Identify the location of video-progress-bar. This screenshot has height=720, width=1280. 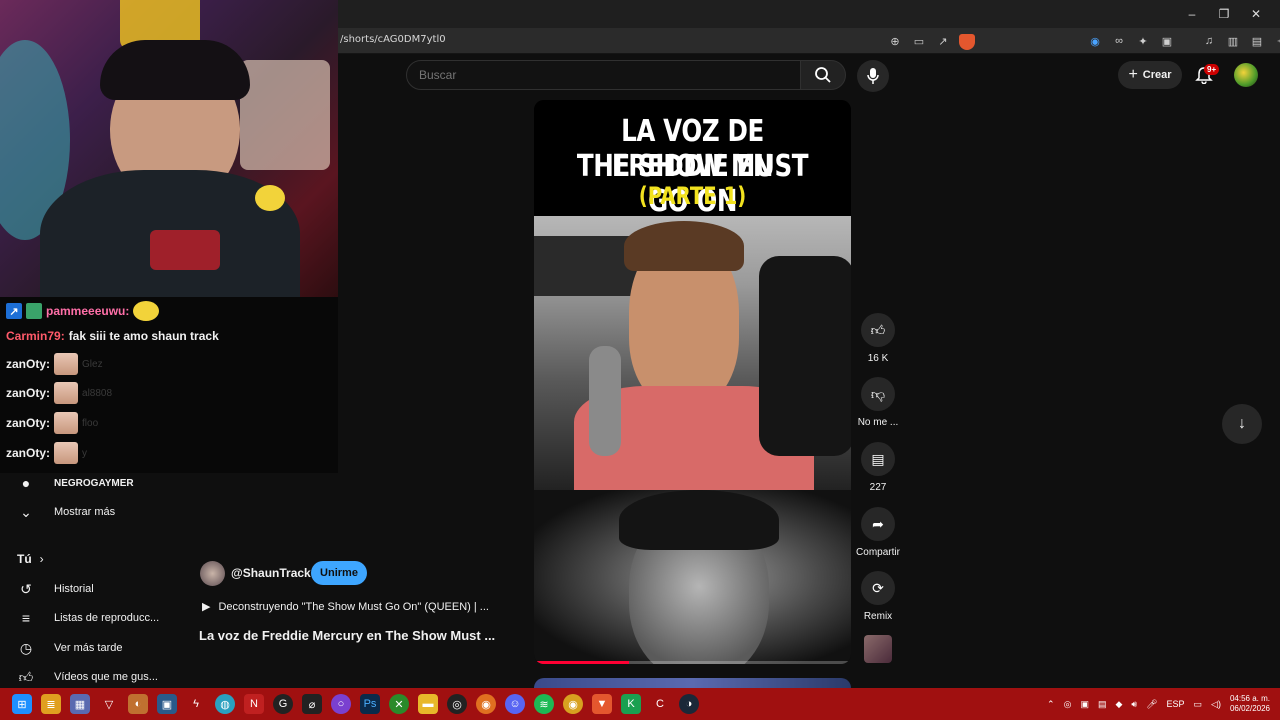
(692, 662).